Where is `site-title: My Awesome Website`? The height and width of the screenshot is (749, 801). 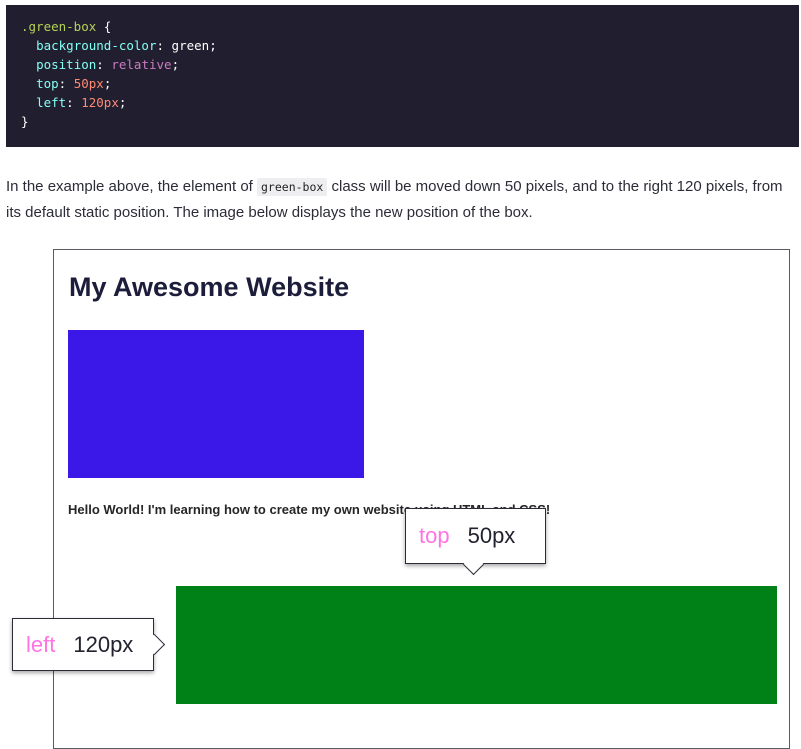 site-title: My Awesome Website is located at coordinates (209, 287).